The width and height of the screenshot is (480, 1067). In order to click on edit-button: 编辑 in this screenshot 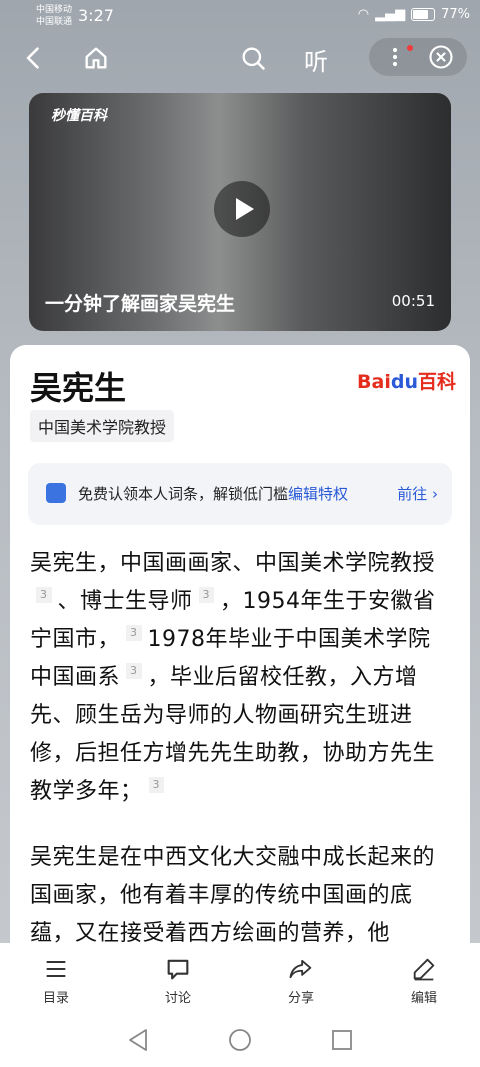, I will do `click(424, 980)`.